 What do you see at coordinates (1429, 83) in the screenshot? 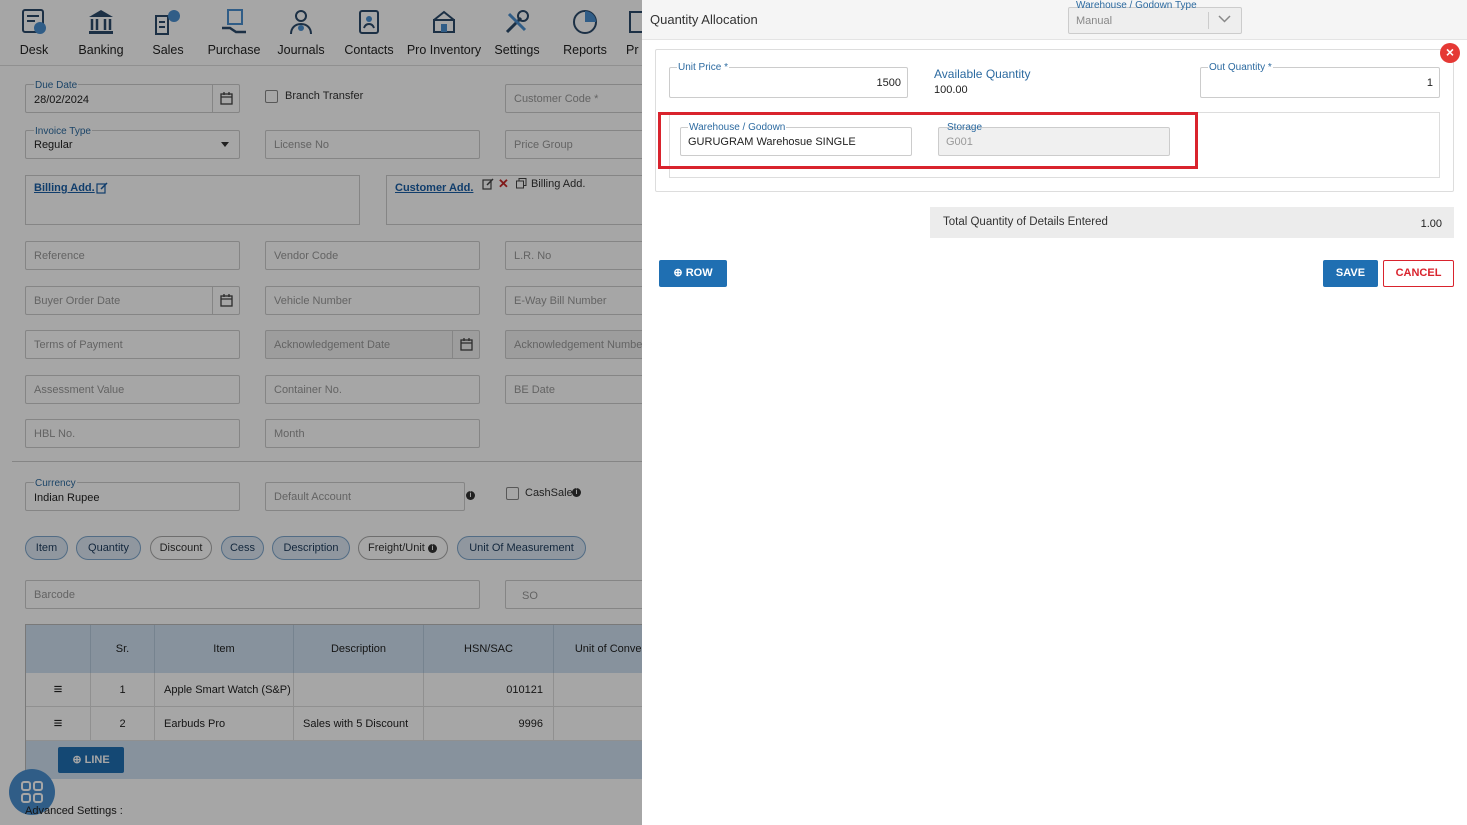
I see `out-quantity-value: 1` at bounding box center [1429, 83].